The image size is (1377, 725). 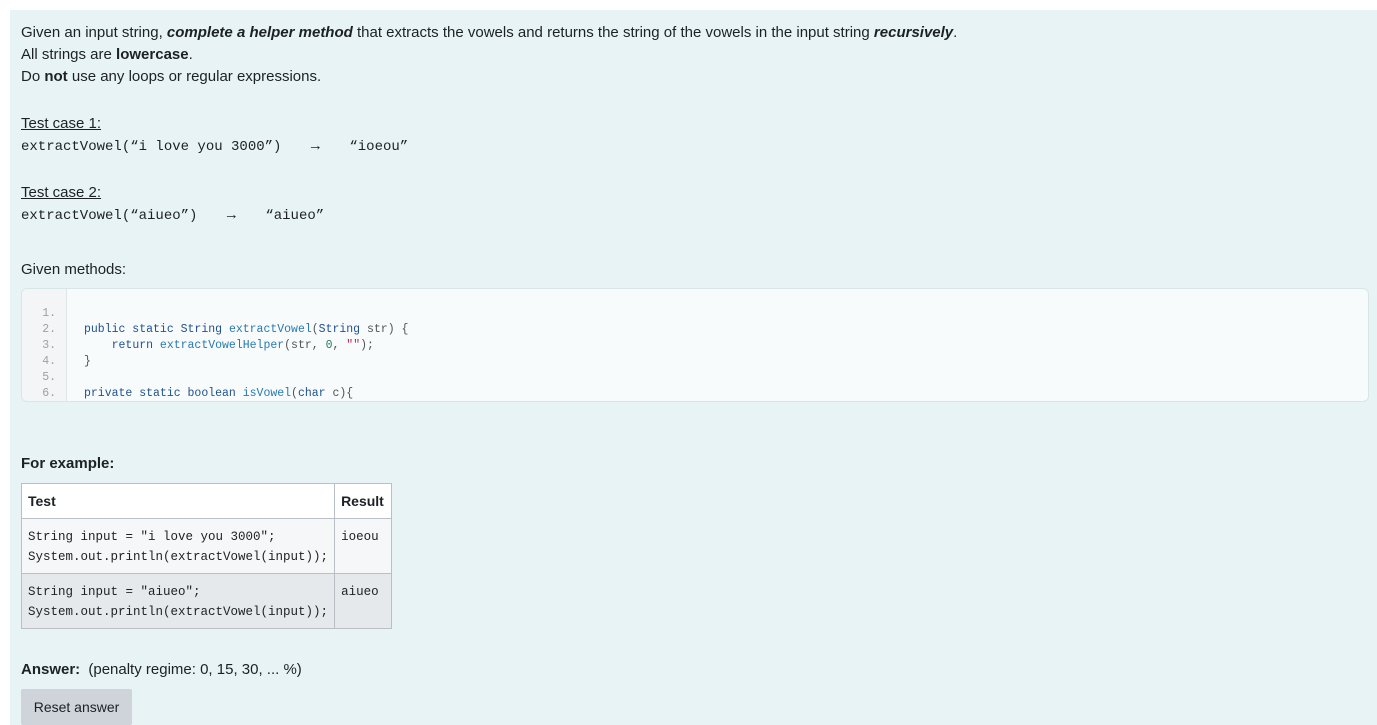 I want to click on answer-label: Answer:, so click(x=50, y=669).